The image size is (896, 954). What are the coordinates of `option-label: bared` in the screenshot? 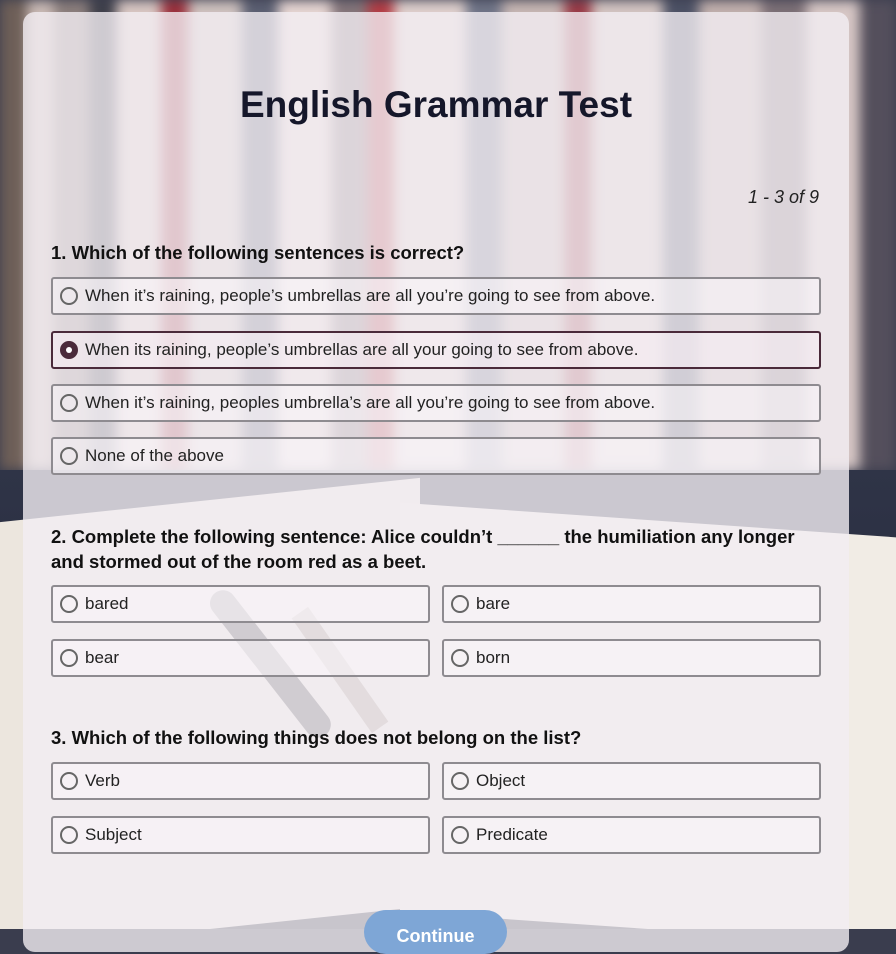 It's located at (107, 603).